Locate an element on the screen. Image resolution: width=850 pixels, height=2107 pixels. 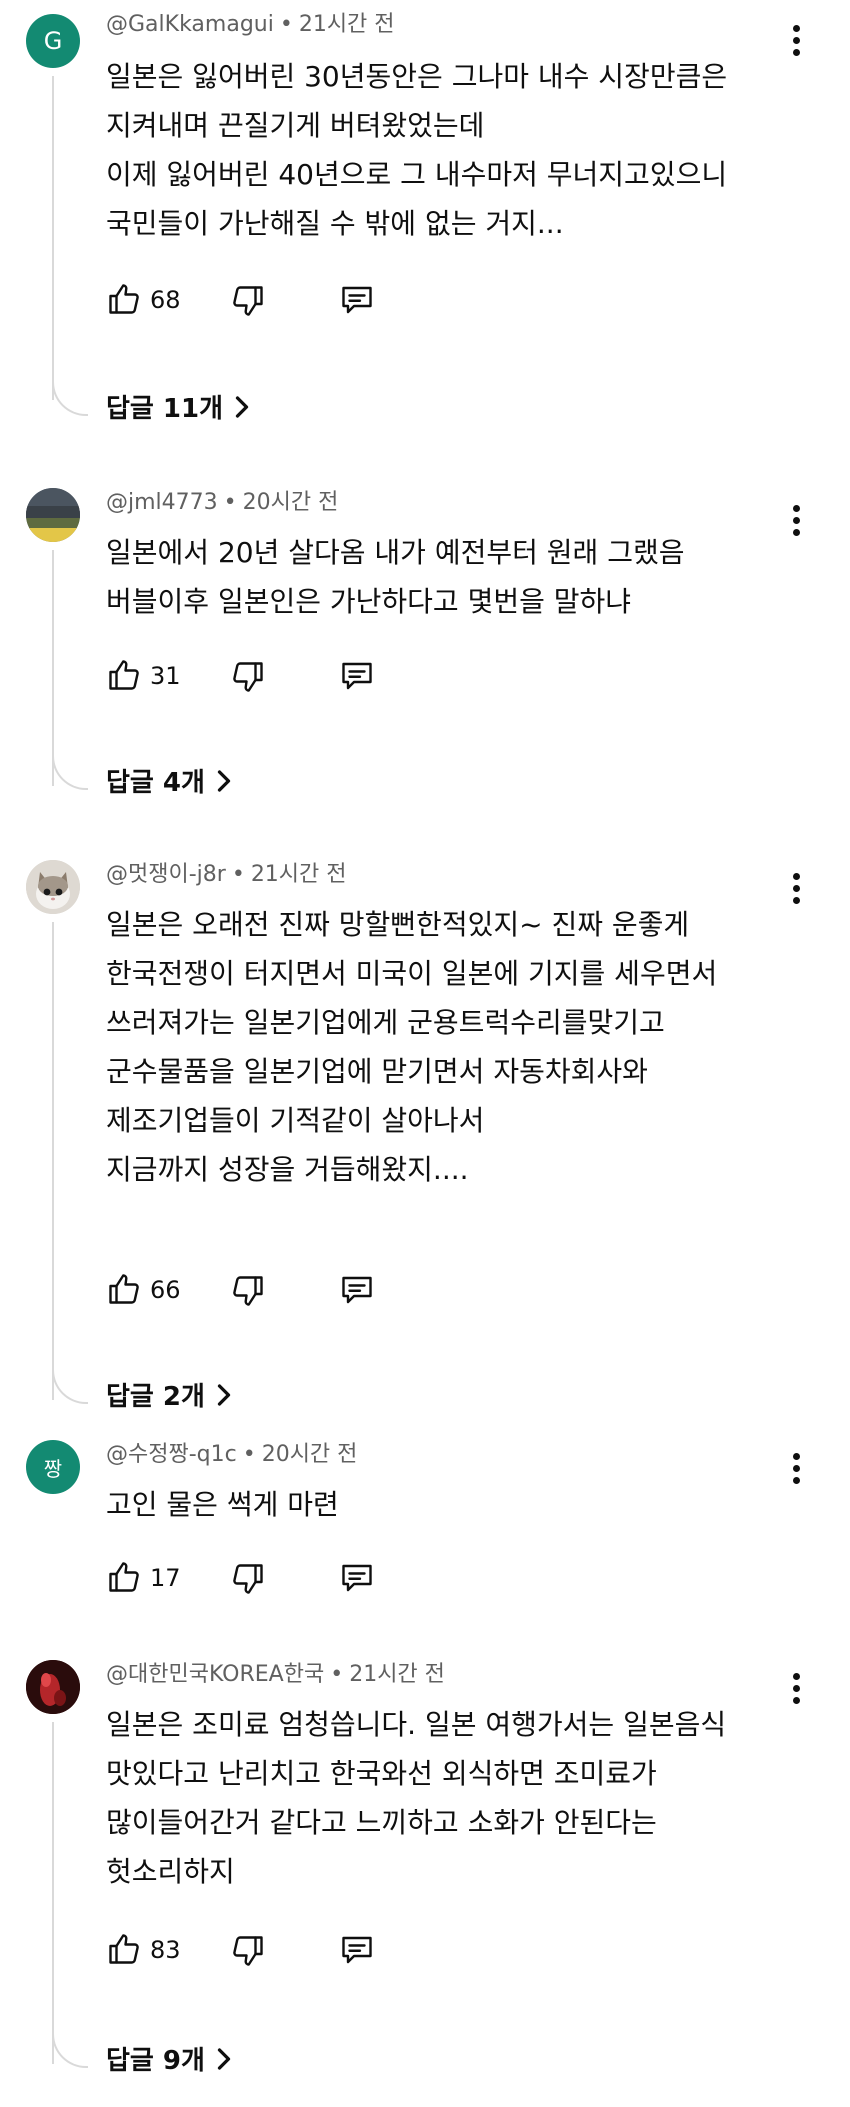
comment-line: 일본은 잃어버린 30년동안은 그나마 내수 시장만큼은 is located at coordinates (417, 76).